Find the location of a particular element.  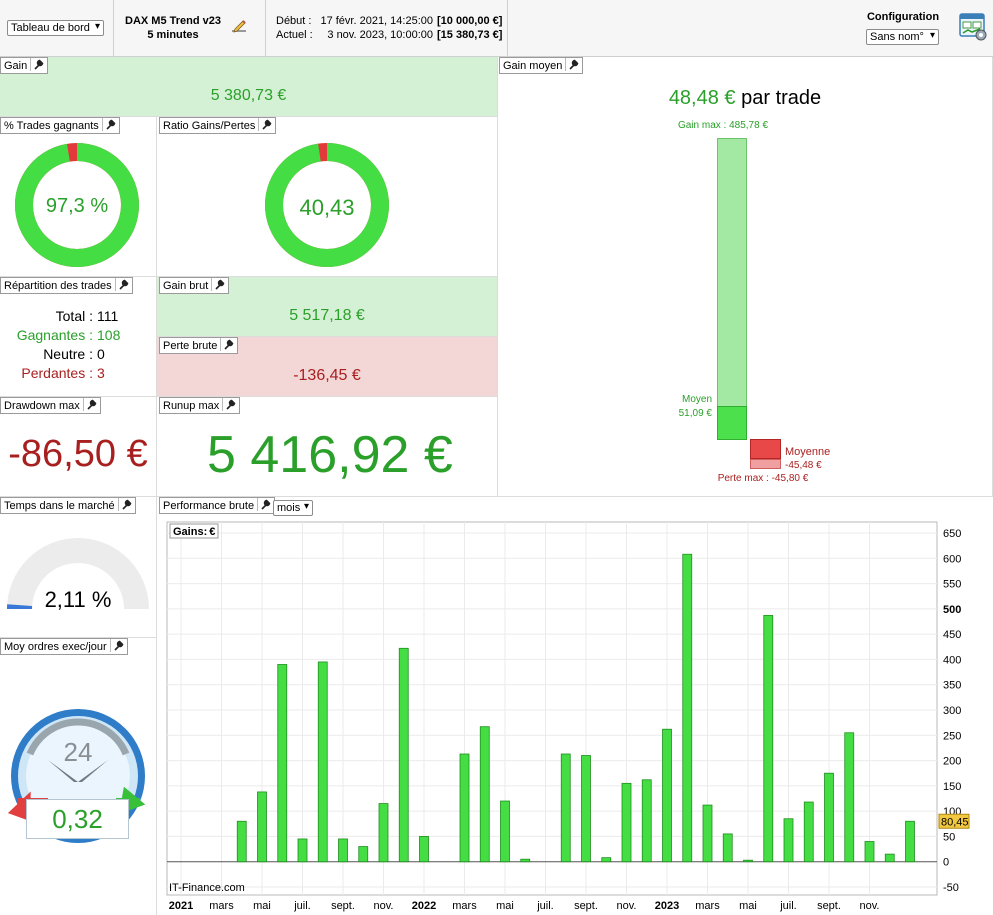

gain-max-bar is located at coordinates (732, 289).